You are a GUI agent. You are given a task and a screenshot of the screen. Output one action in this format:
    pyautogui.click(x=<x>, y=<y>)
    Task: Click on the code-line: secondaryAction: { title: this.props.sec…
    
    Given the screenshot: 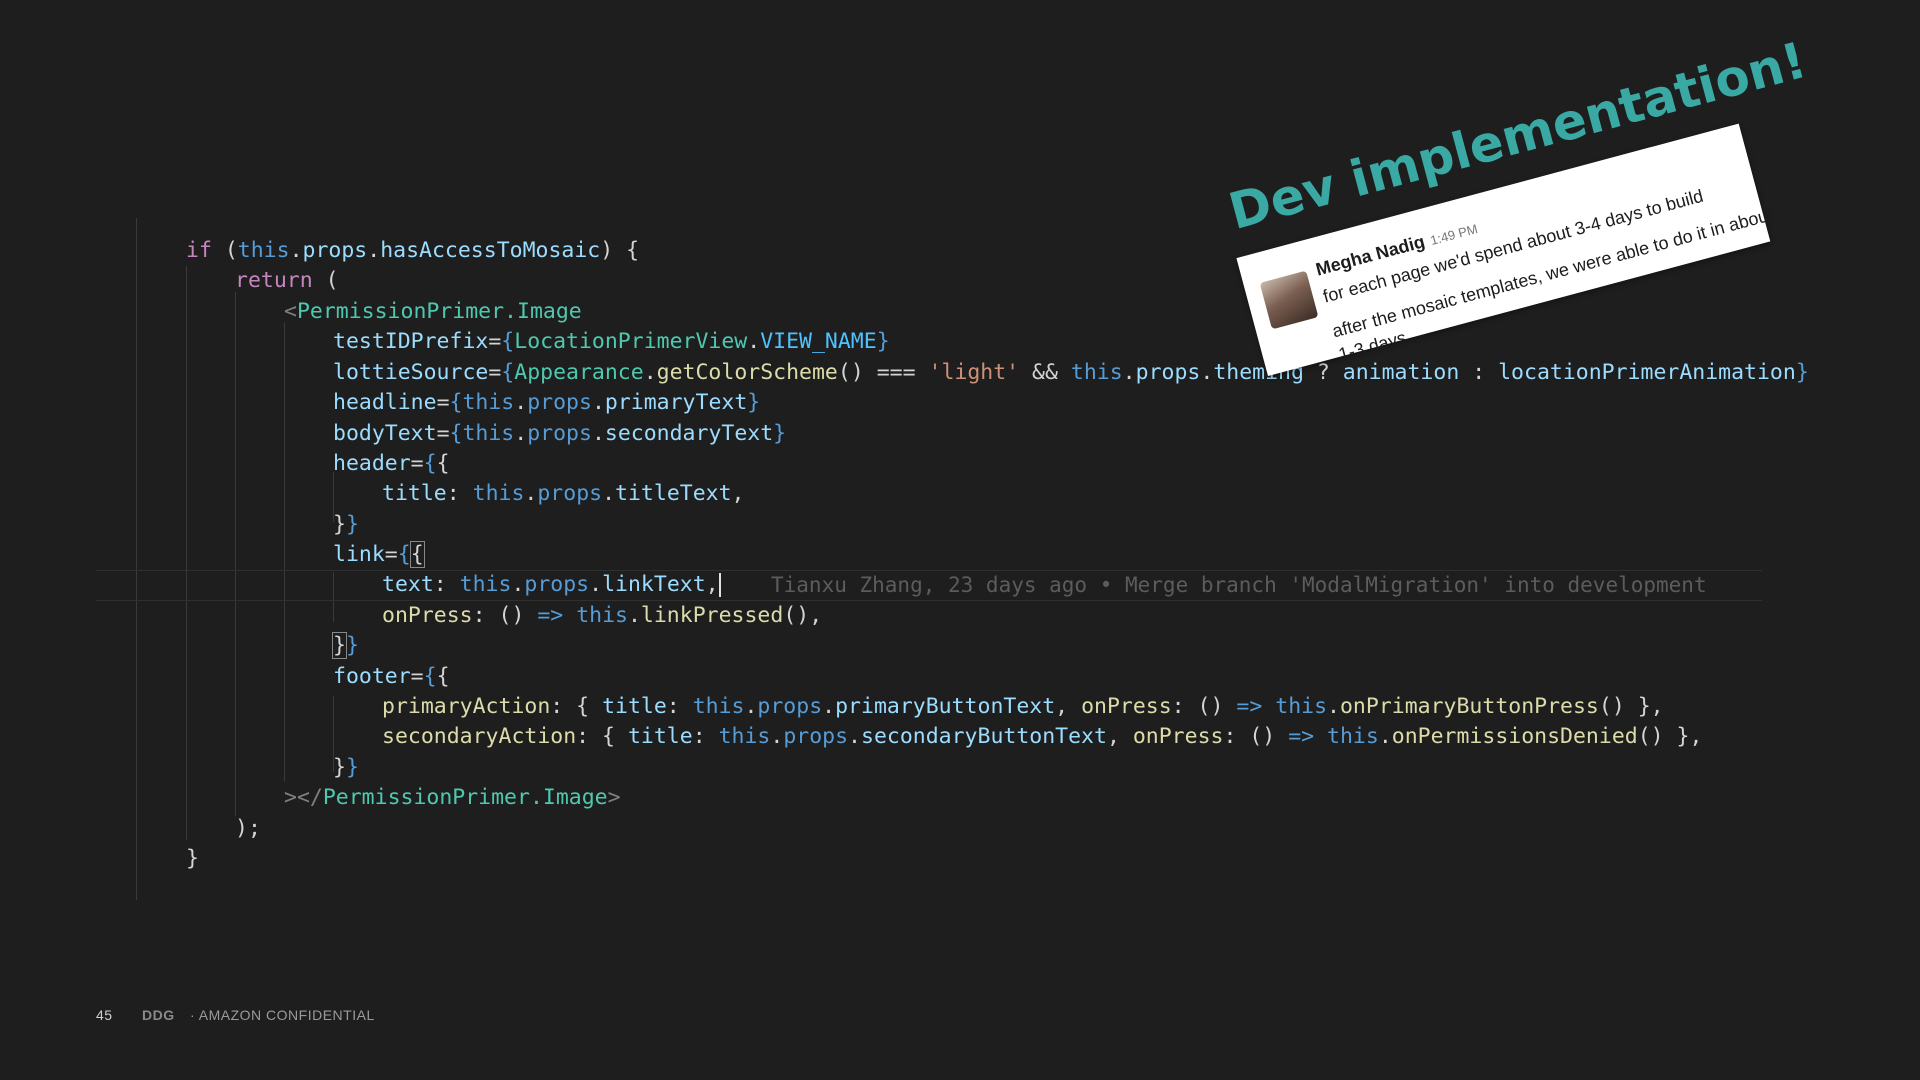 What is the action you would take?
    pyautogui.click(x=1042, y=737)
    